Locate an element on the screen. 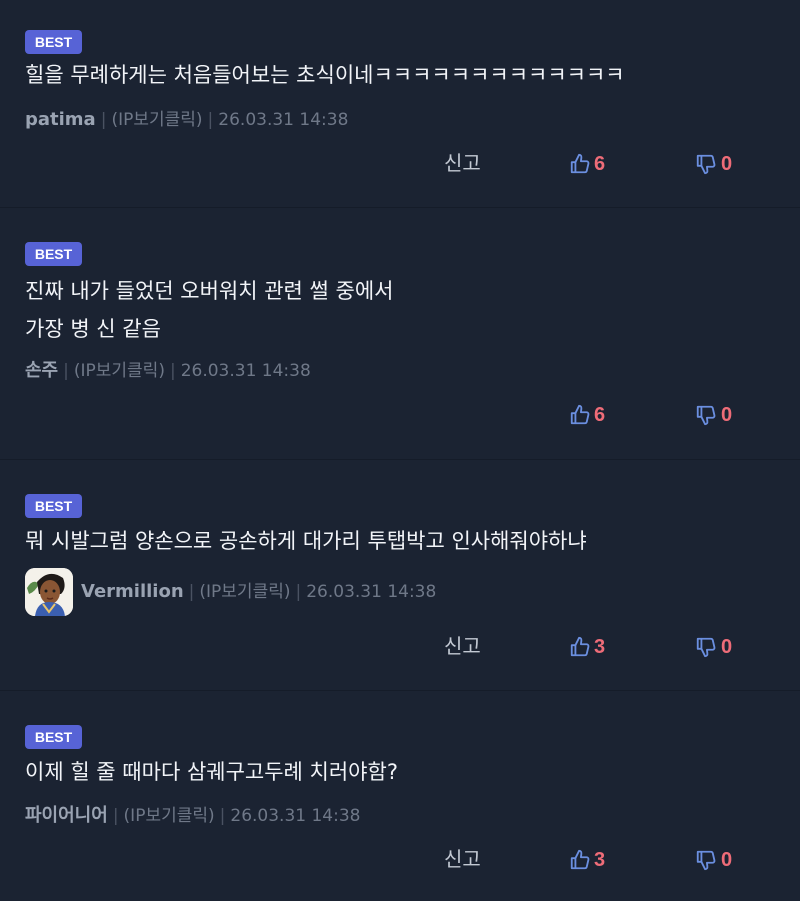 This screenshot has width=800, height=901. comment-meta: Vermillion | (IP보기클릭) | 26.03.31 14:38 is located at coordinates (230, 592).